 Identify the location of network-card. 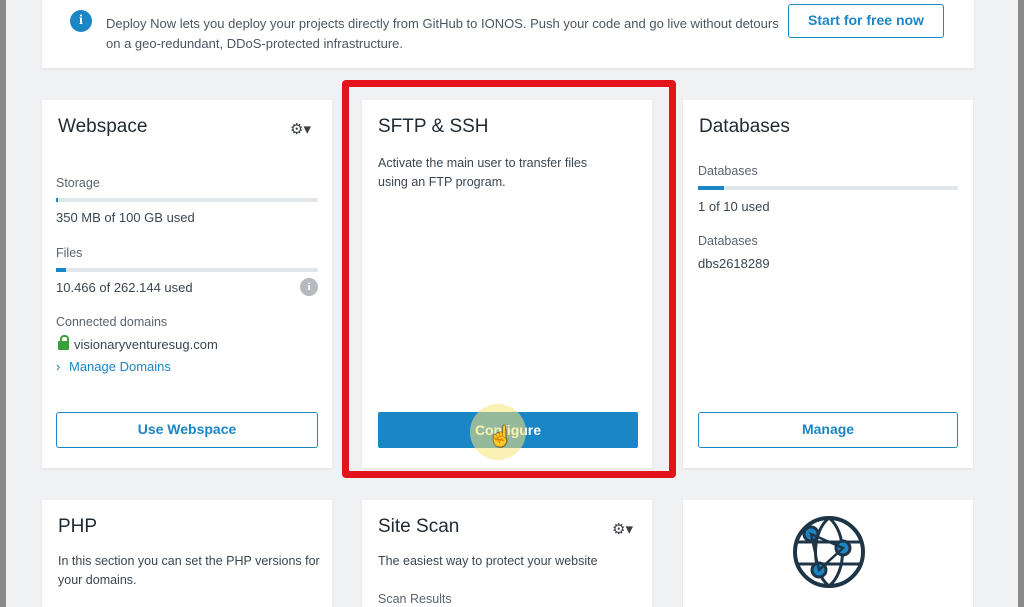
(828, 553).